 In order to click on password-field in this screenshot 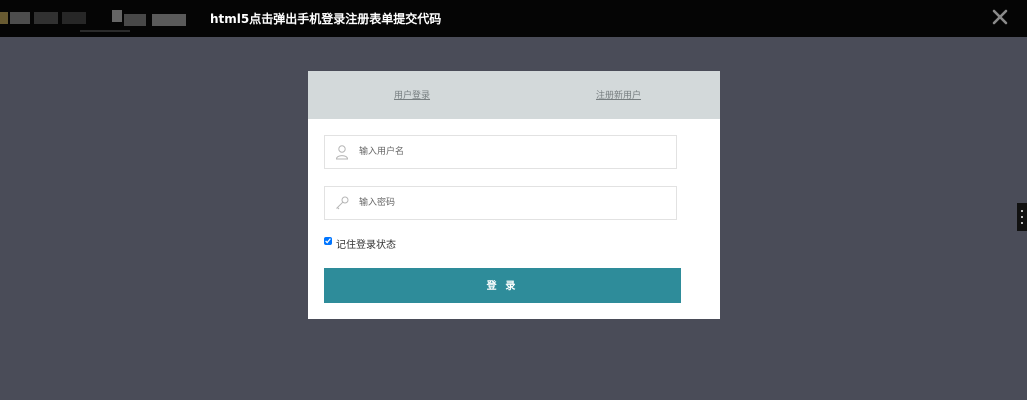, I will do `click(500, 203)`.